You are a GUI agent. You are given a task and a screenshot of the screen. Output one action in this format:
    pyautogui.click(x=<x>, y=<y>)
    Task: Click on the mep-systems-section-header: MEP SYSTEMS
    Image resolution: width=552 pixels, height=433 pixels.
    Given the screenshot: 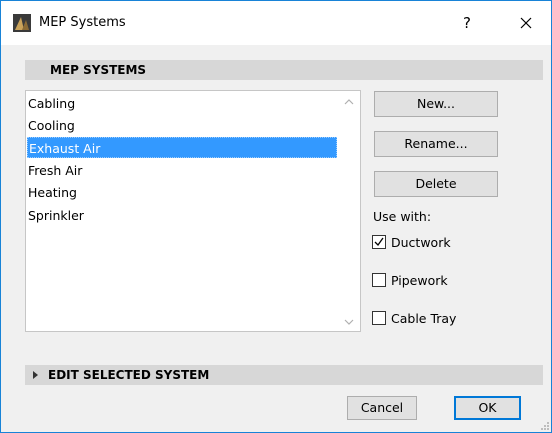 What is the action you would take?
    pyautogui.click(x=284, y=70)
    